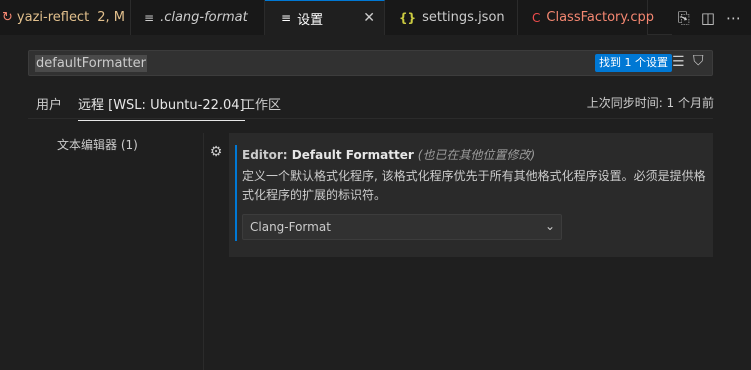 The image size is (751, 370). What do you see at coordinates (203, 251) in the screenshot?
I see `toc-divider` at bounding box center [203, 251].